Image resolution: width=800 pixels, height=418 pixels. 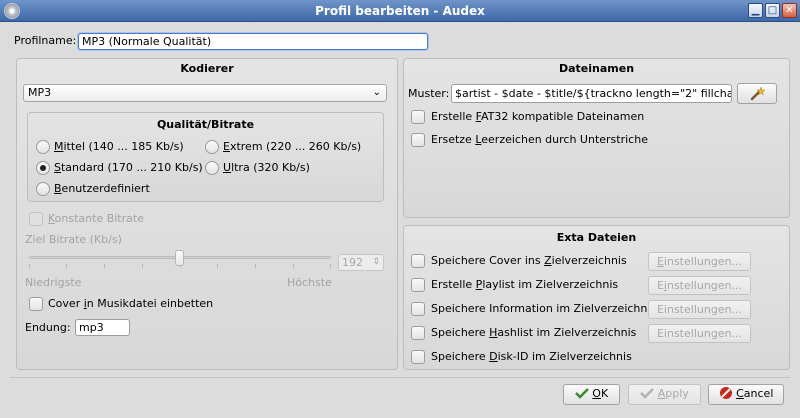 What do you see at coordinates (543, 309) in the screenshot?
I see `save-information-label: Speichere Information im Zielverzeichnis` at bounding box center [543, 309].